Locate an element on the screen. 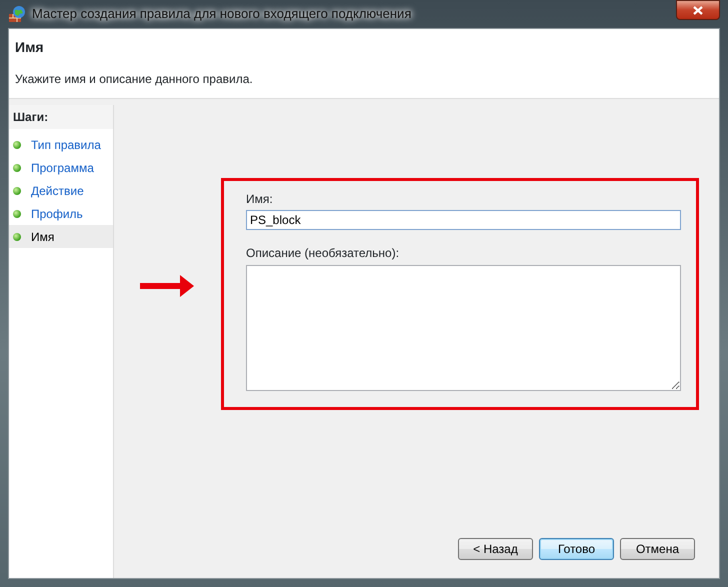 The image size is (728, 587). description-field is located at coordinates (463, 328).